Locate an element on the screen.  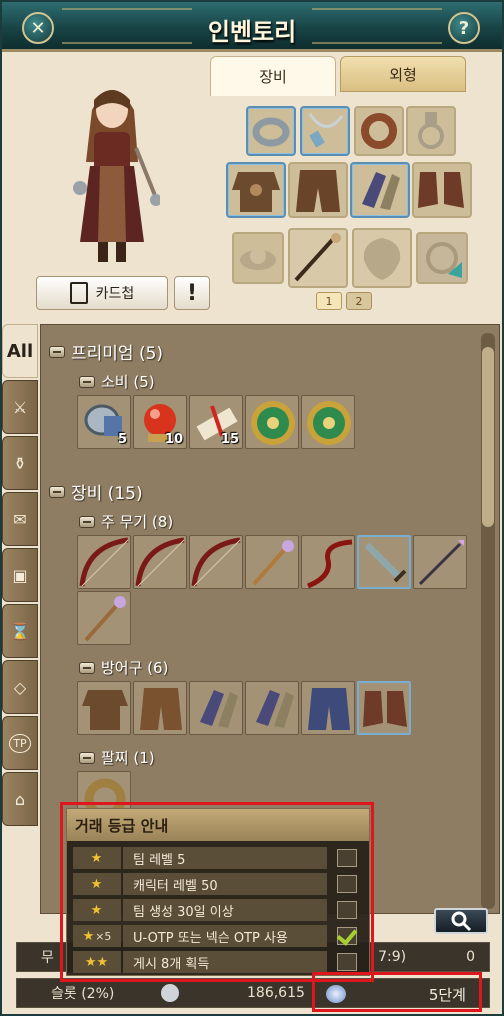
item-armor-top is located at coordinates (104, 708).